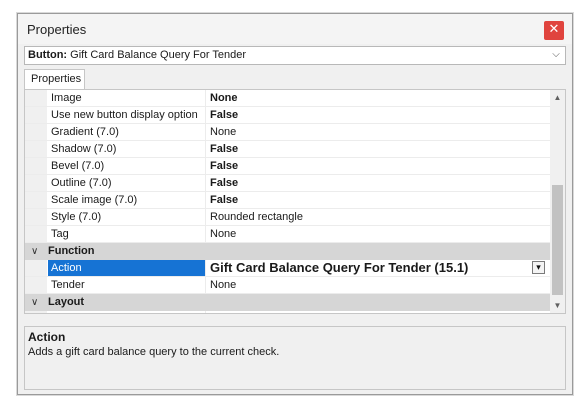 This screenshot has width=577, height=401. Describe the element at coordinates (158, 55) in the screenshot. I see `object-name: Gift Card Balance Query For Tender` at that location.